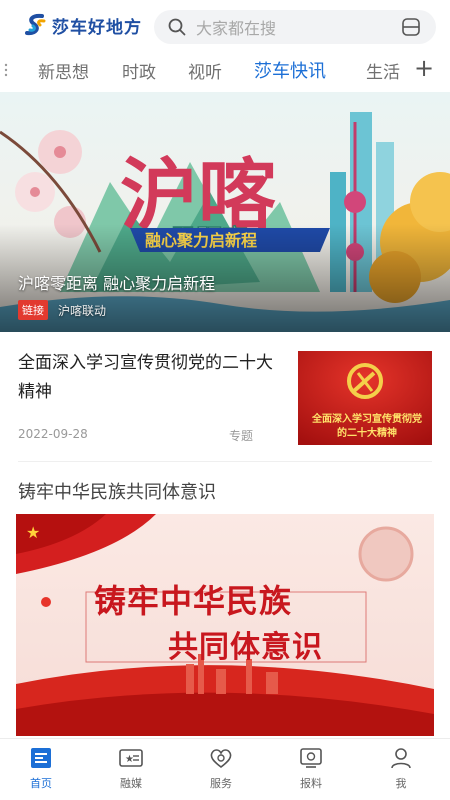 This screenshot has height=800, width=450. I want to click on tab-shache-kuaixun: 莎车快讯, so click(290, 70).